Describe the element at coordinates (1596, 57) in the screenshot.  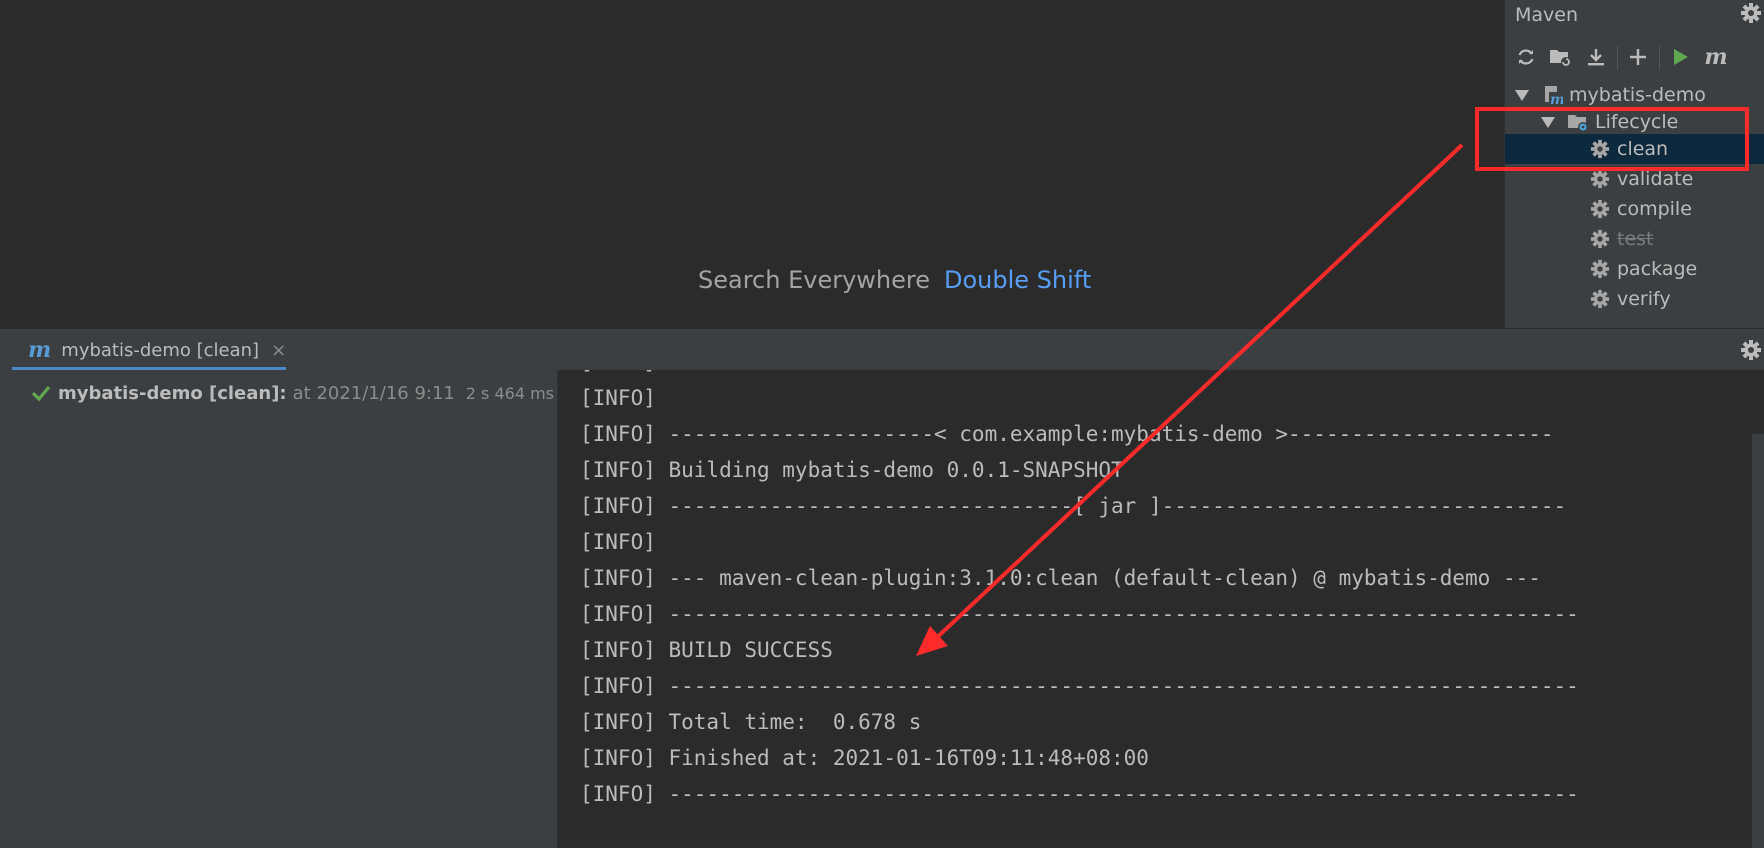
I see `download-icon` at that location.